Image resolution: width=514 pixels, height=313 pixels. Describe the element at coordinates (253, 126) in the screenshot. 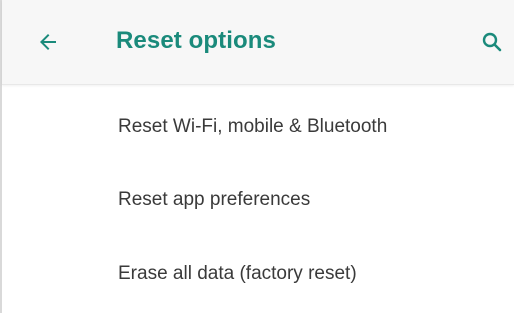

I see `list-item-label: Reset Wi-Fi, mobile & Bluetooth` at that location.